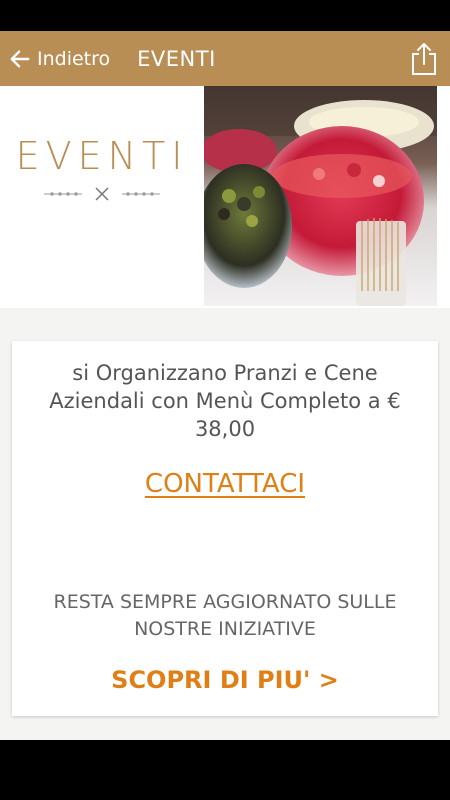 The height and width of the screenshot is (800, 450). Describe the element at coordinates (225, 680) in the screenshot. I see `discover-more-link: SCOPRI DI PIU' >` at that location.